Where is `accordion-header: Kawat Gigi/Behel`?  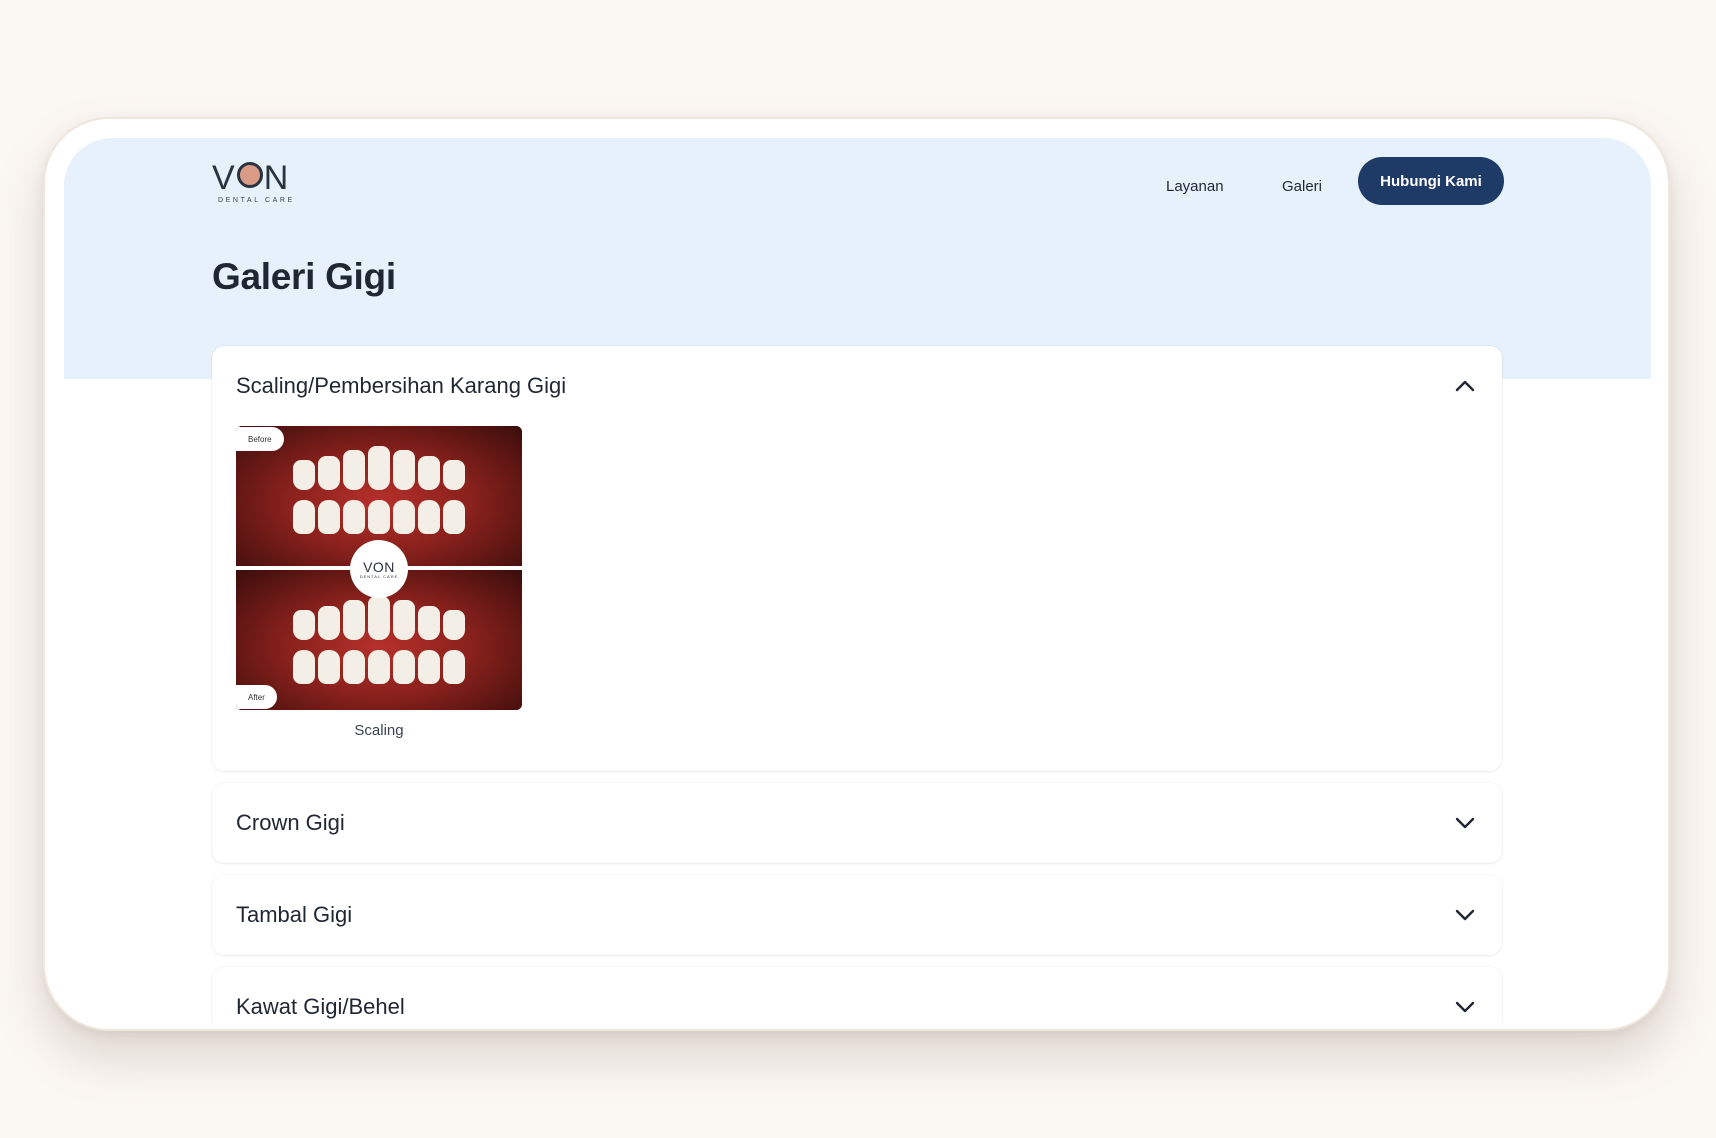 accordion-header: Kawat Gigi/Behel is located at coordinates (857, 994).